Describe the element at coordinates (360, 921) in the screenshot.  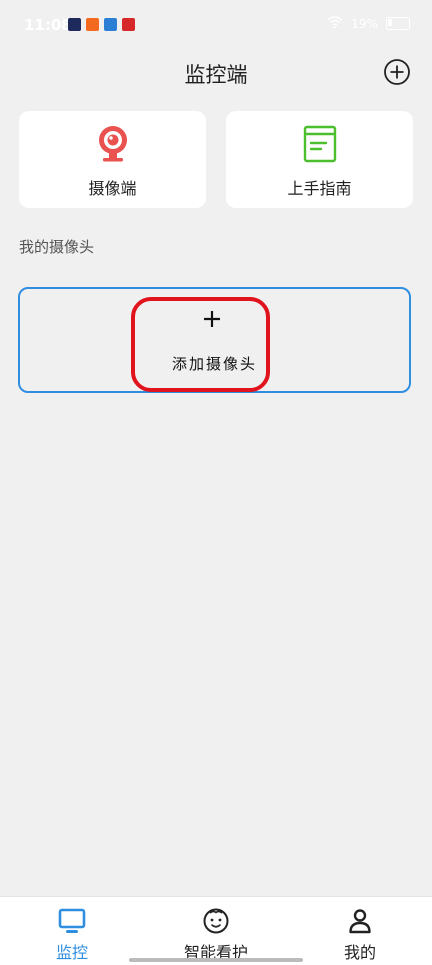
I see `person-icon` at that location.